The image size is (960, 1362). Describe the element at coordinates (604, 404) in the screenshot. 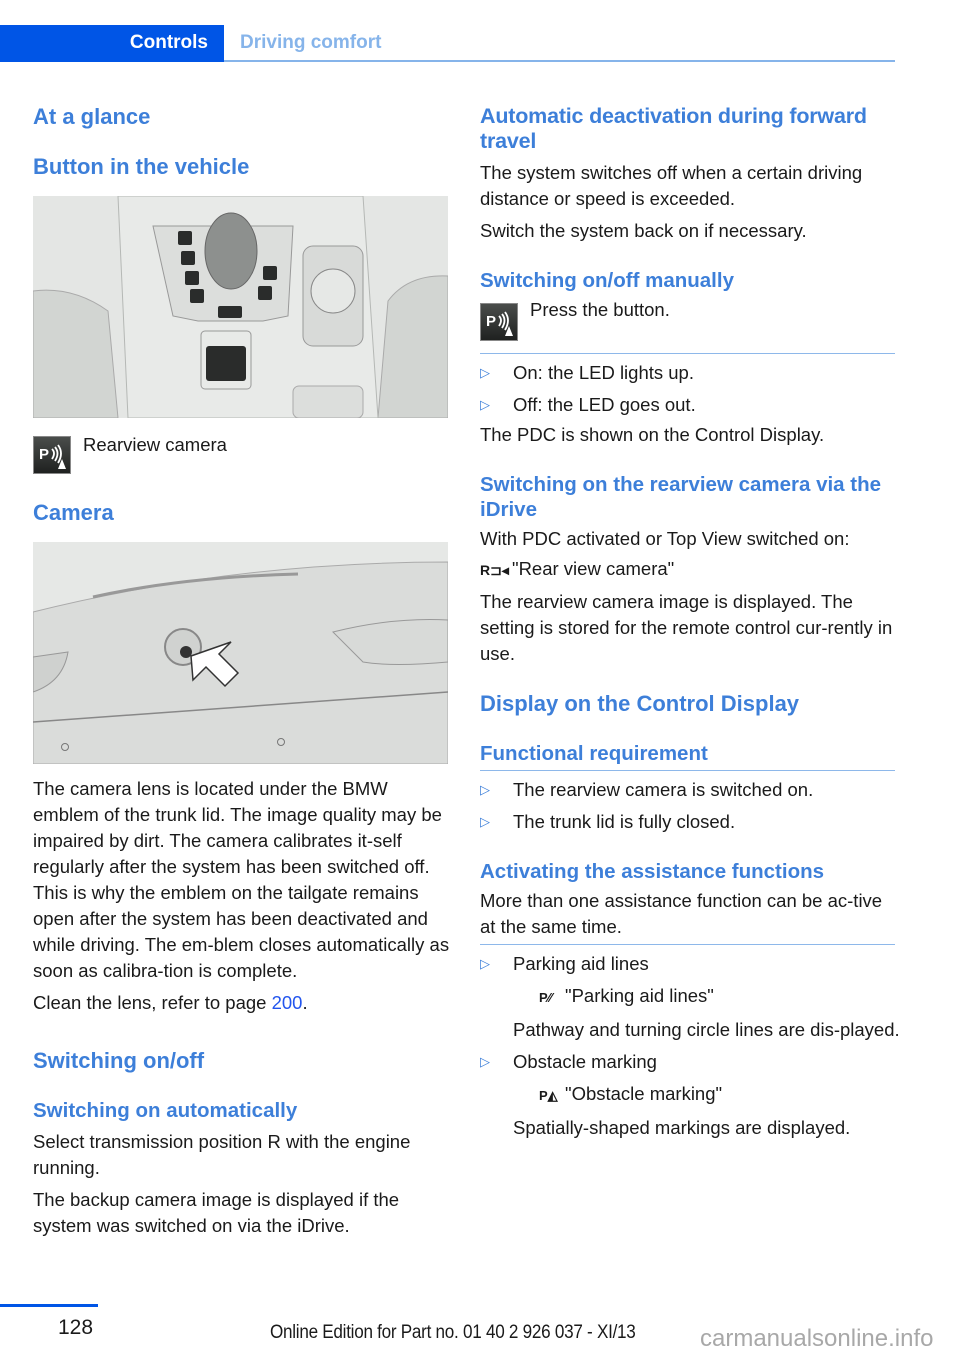

I see `list-item-text: Off: the LED goes out.` at that location.